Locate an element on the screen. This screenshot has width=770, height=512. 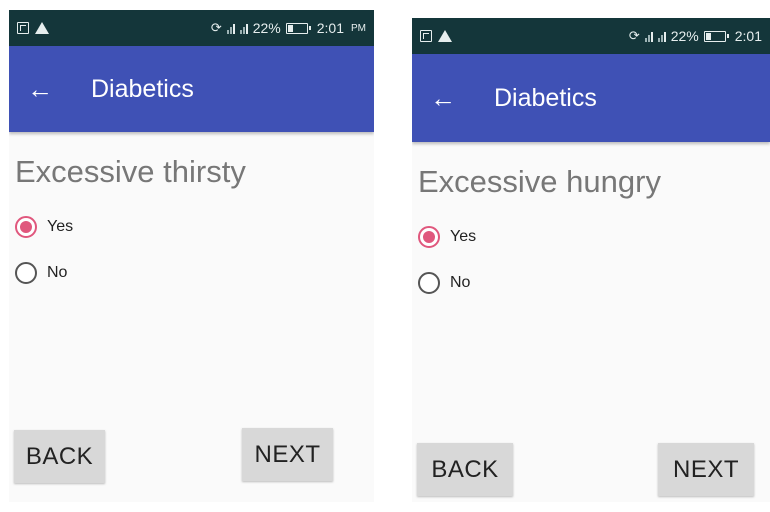
question-text: Excessive thirsty is located at coordinates (130, 171).